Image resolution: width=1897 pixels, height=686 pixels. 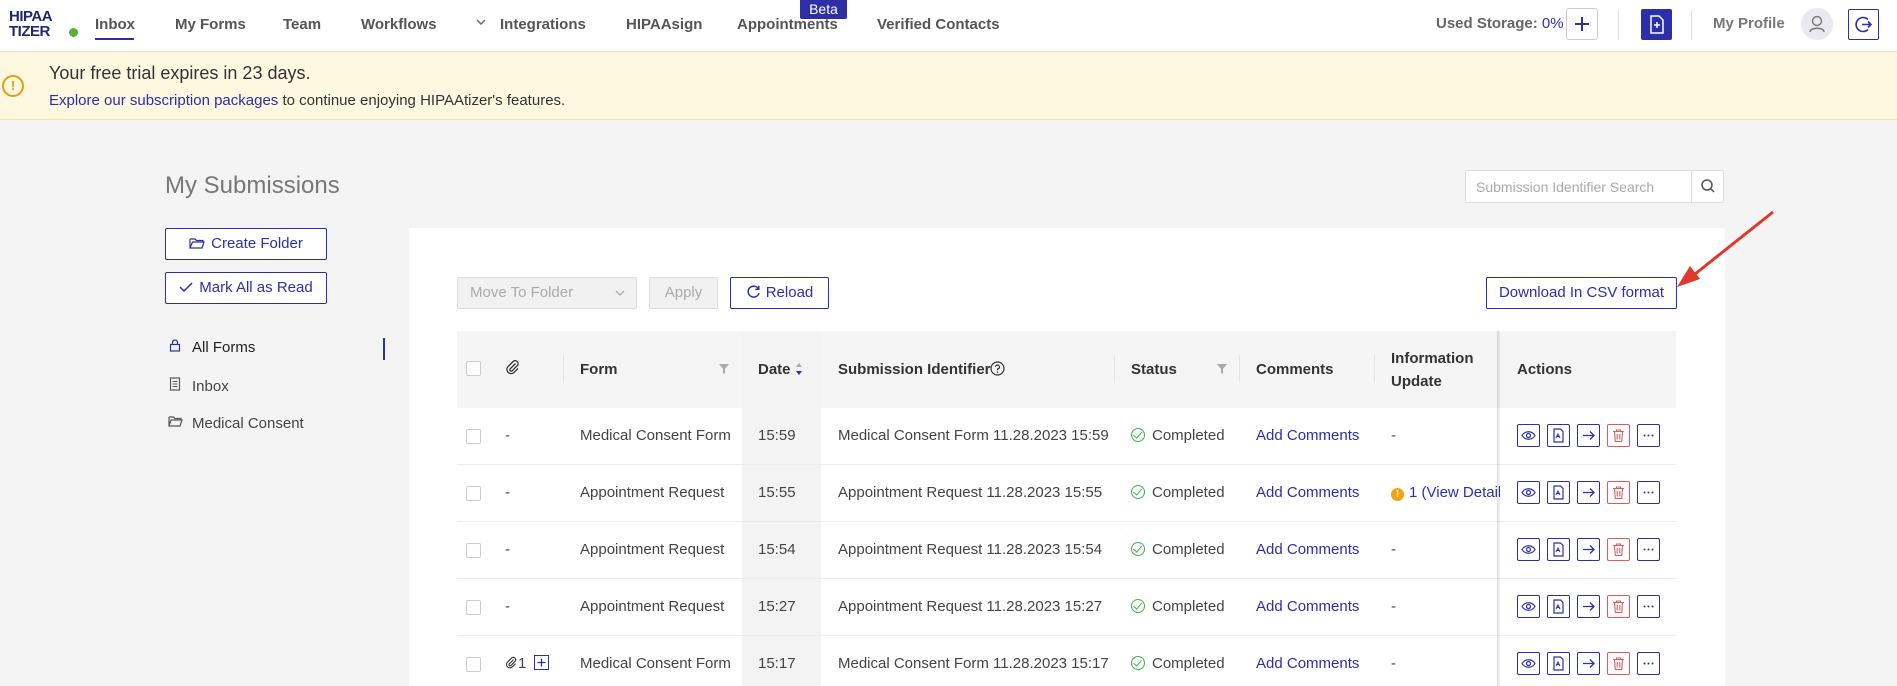 What do you see at coordinates (73, 32) in the screenshot?
I see `logo-leaf-icon` at bounding box center [73, 32].